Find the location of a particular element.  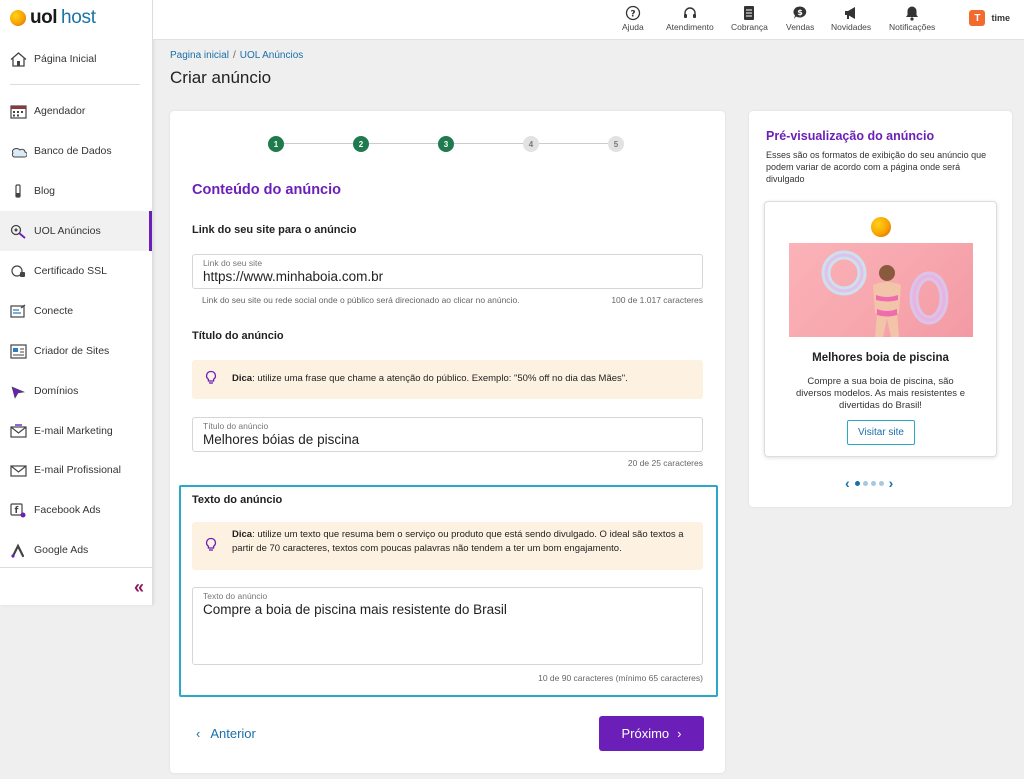

next-button: Próximo › is located at coordinates (651, 733).